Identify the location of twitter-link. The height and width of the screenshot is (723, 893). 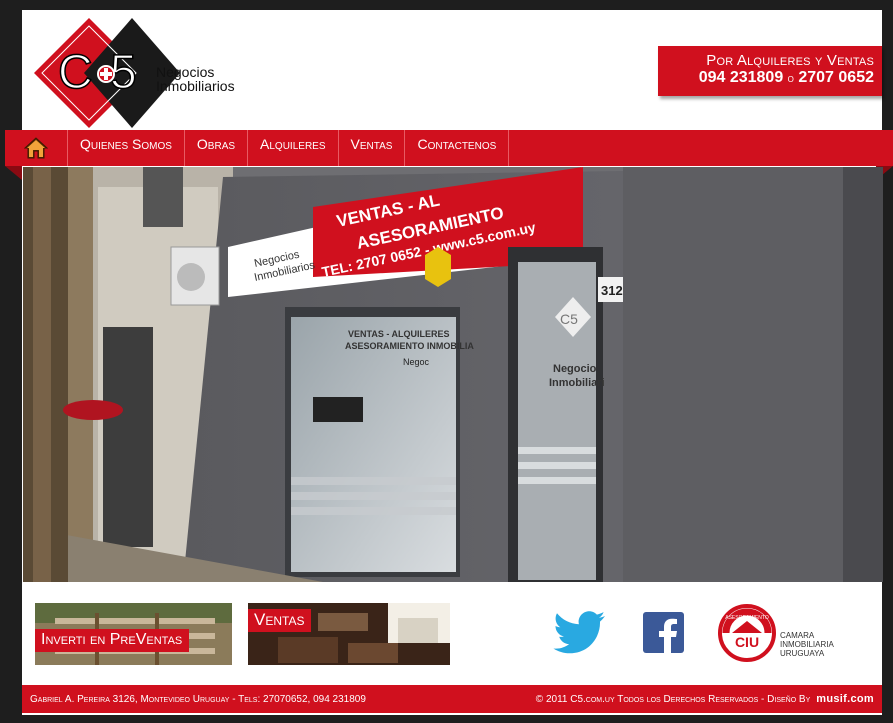
(579, 633).